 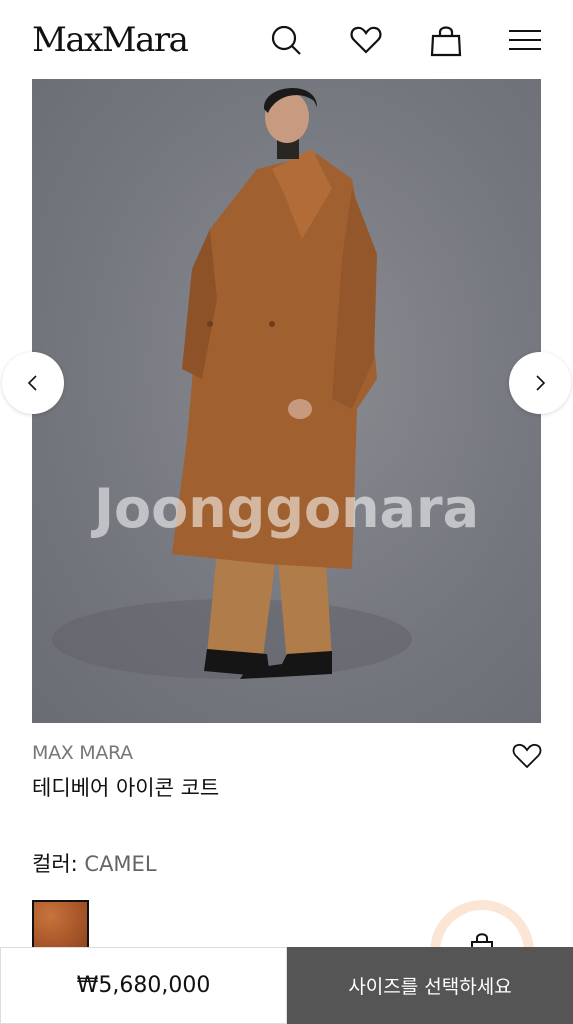 I want to click on wishlist-button, so click(x=366, y=40).